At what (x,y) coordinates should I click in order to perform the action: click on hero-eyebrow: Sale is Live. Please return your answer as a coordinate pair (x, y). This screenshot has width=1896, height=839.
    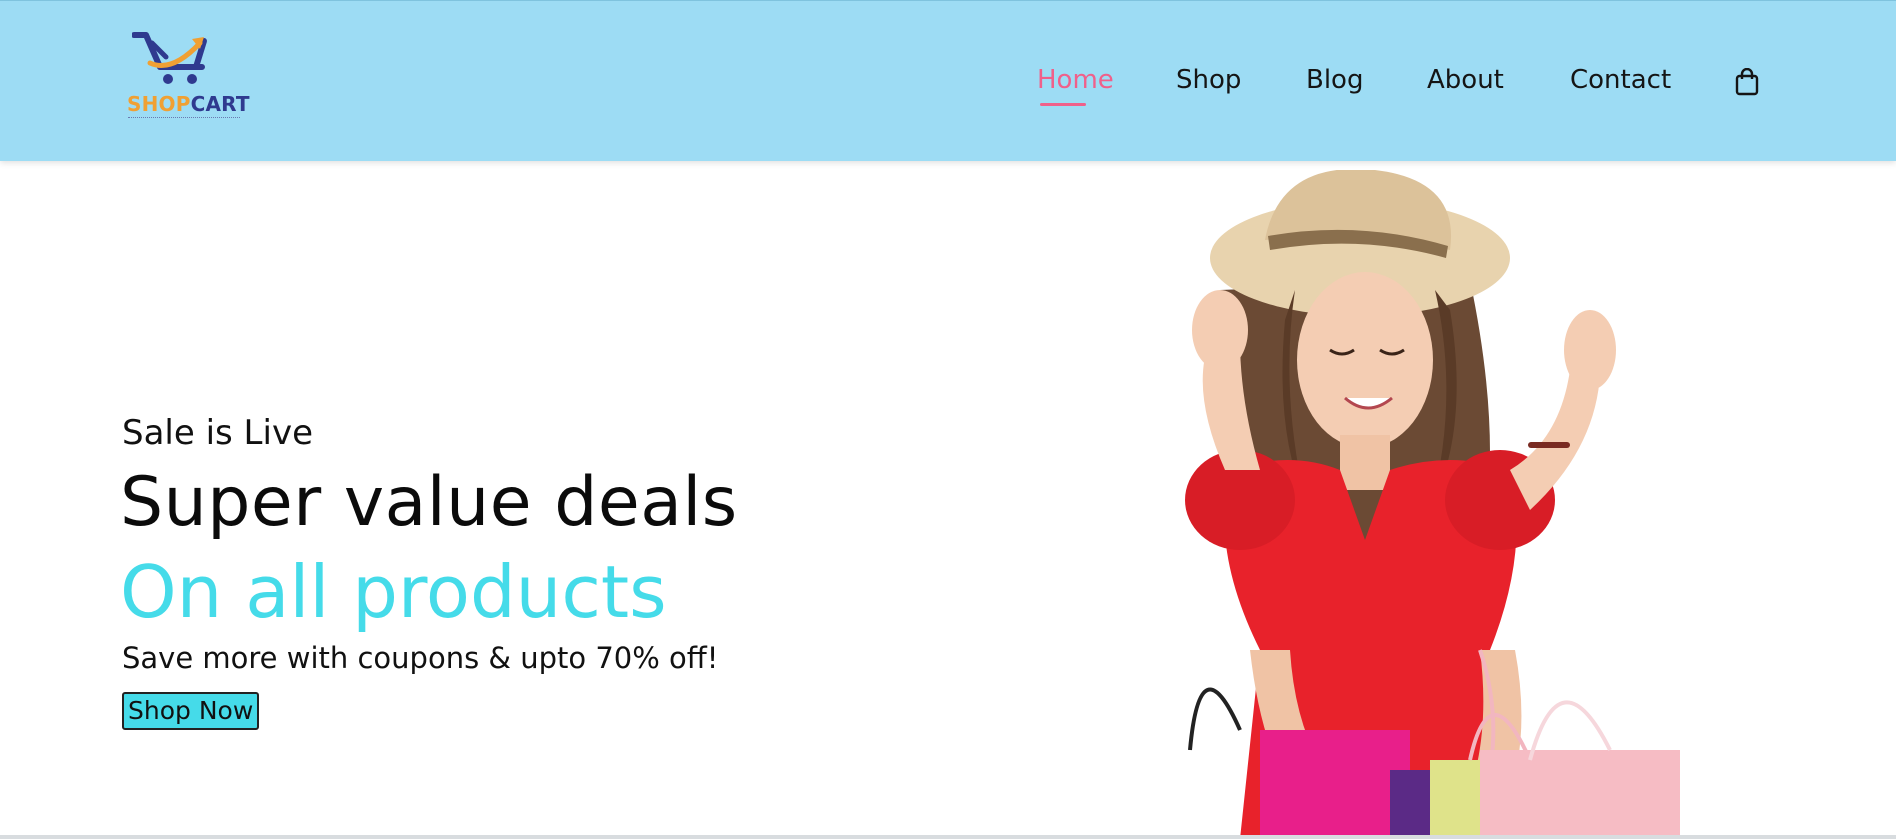
    Looking at the image, I should click on (217, 433).